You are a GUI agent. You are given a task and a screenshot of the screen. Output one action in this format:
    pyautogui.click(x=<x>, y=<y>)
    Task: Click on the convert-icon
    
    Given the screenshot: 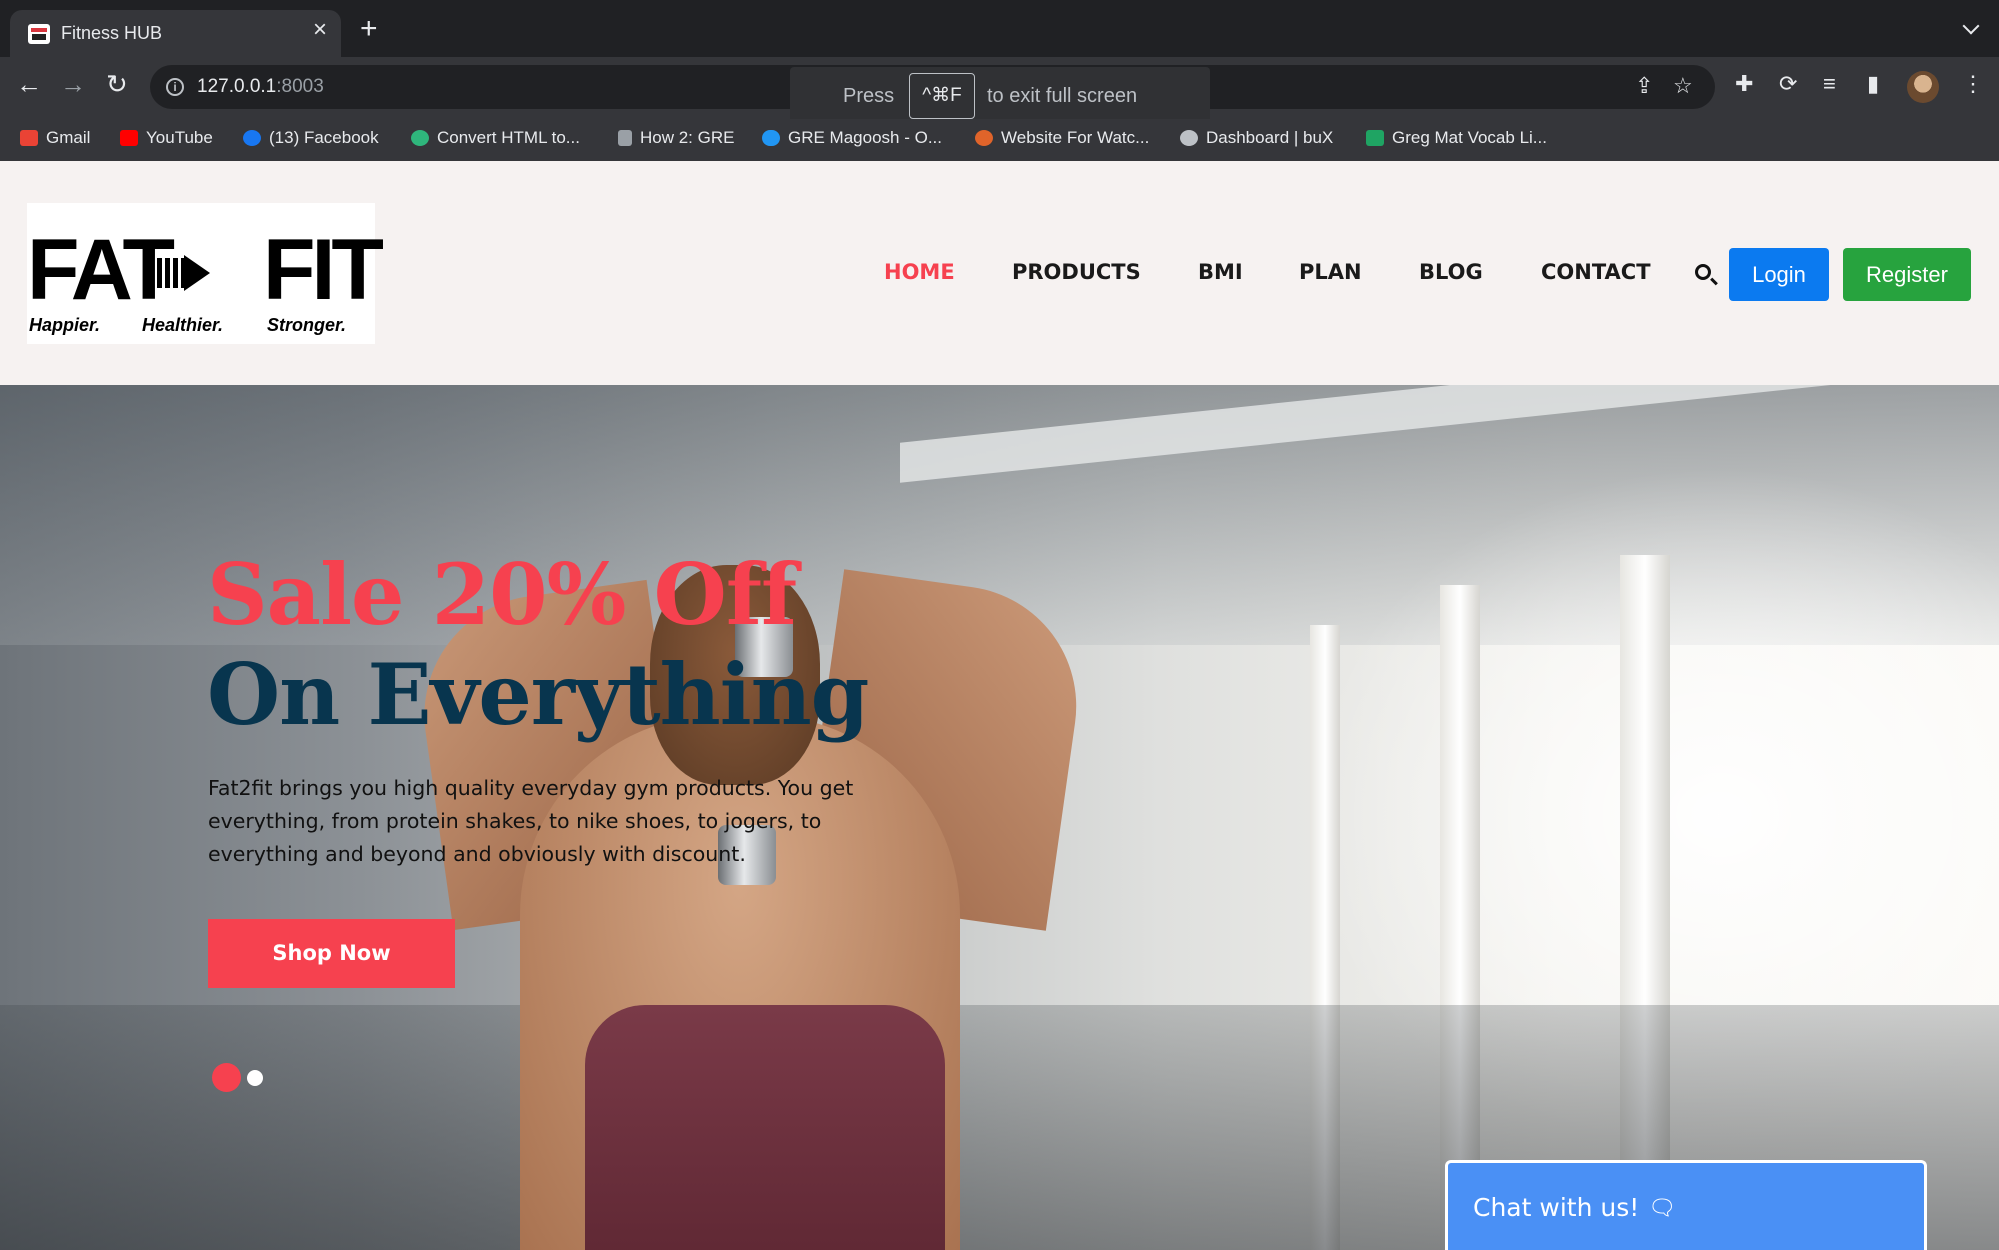 What is the action you would take?
    pyautogui.click(x=420, y=138)
    